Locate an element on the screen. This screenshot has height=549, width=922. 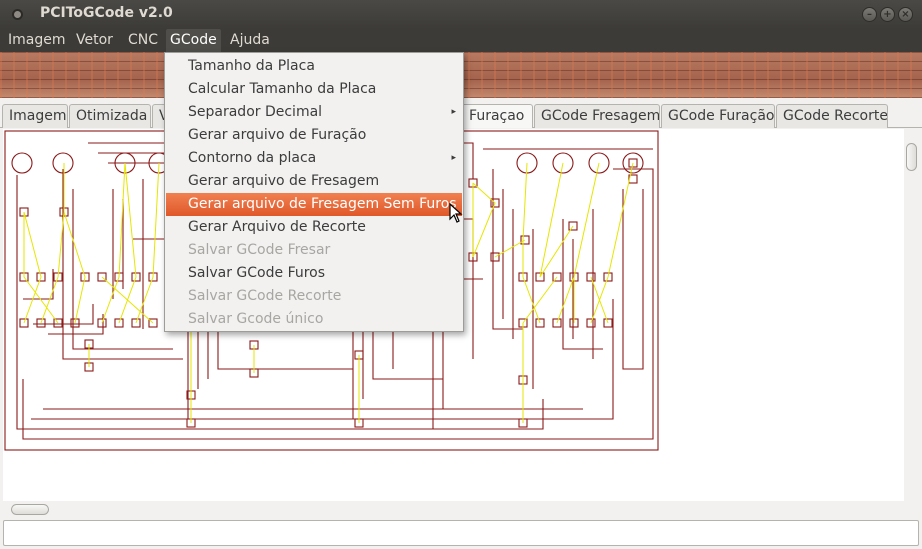
tab-gcode-fresagem: GCode Fresagem is located at coordinates (597, 116).